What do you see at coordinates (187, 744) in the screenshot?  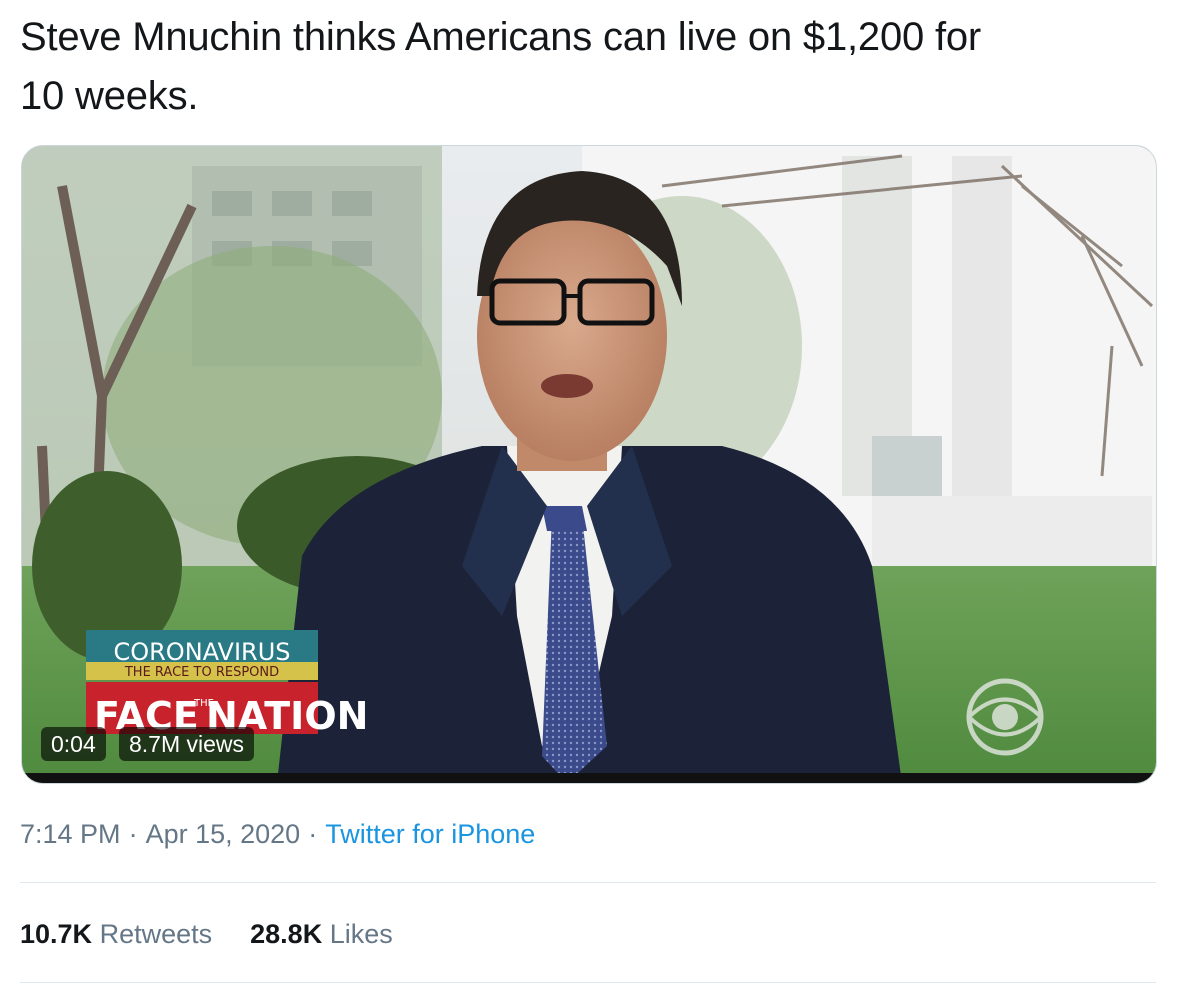 I see `video-view-count: 8.7M views` at bounding box center [187, 744].